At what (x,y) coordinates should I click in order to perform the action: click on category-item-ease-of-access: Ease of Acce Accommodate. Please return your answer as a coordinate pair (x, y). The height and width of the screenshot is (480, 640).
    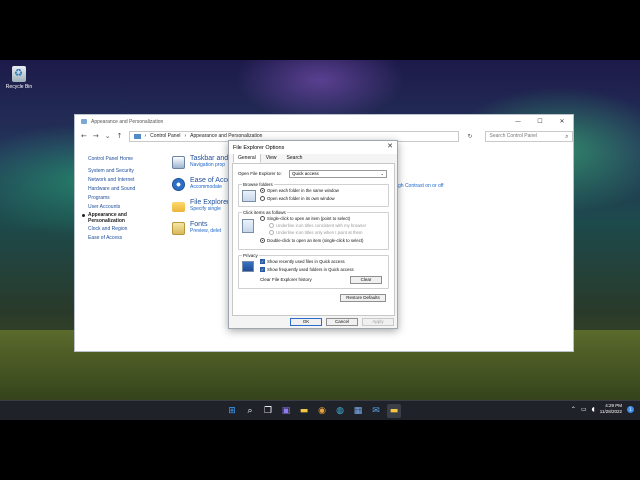
    Looking at the image, I should click on (202, 188).